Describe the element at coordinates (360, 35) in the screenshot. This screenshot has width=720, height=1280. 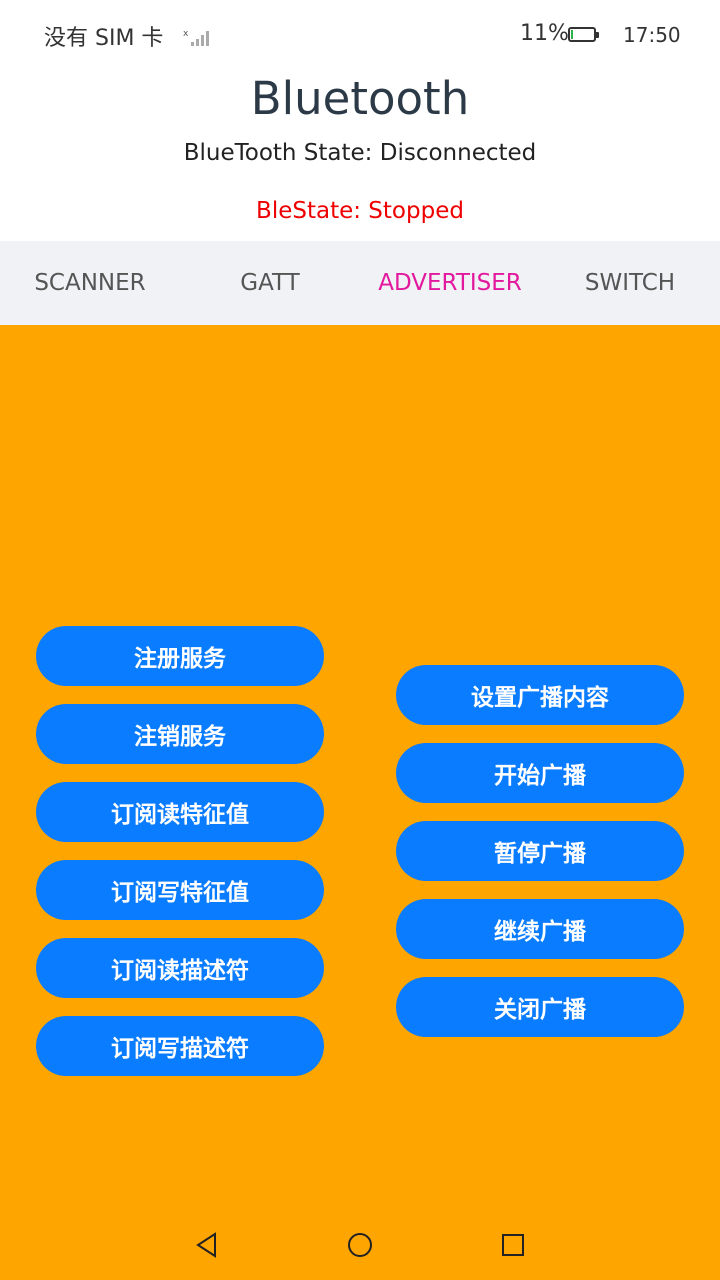
I see `status-bar: 没有 SIM 卡 x 11% 17:50` at that location.